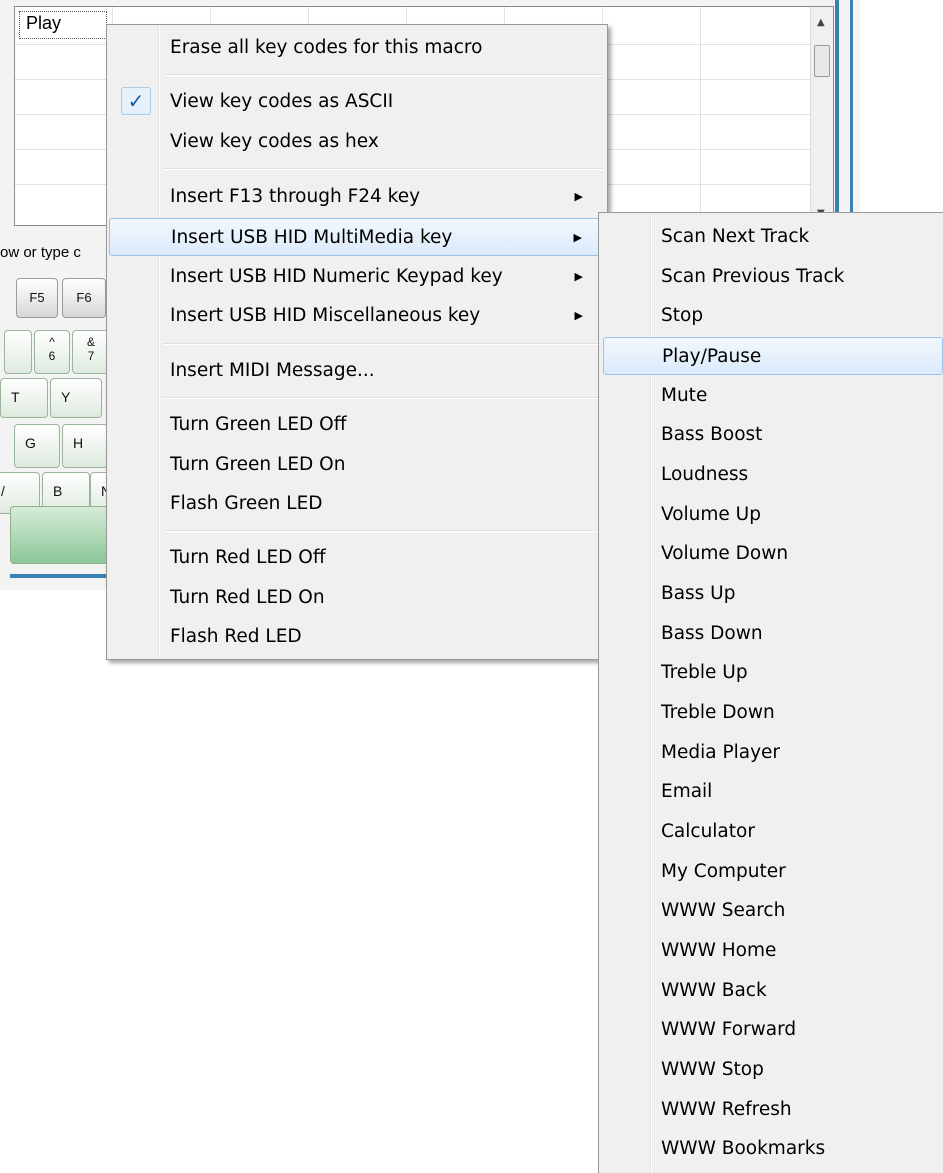 The width and height of the screenshot is (943, 1173). What do you see at coordinates (357, 142) in the screenshot?
I see `menu-item-view-hex: View key codes as hex` at bounding box center [357, 142].